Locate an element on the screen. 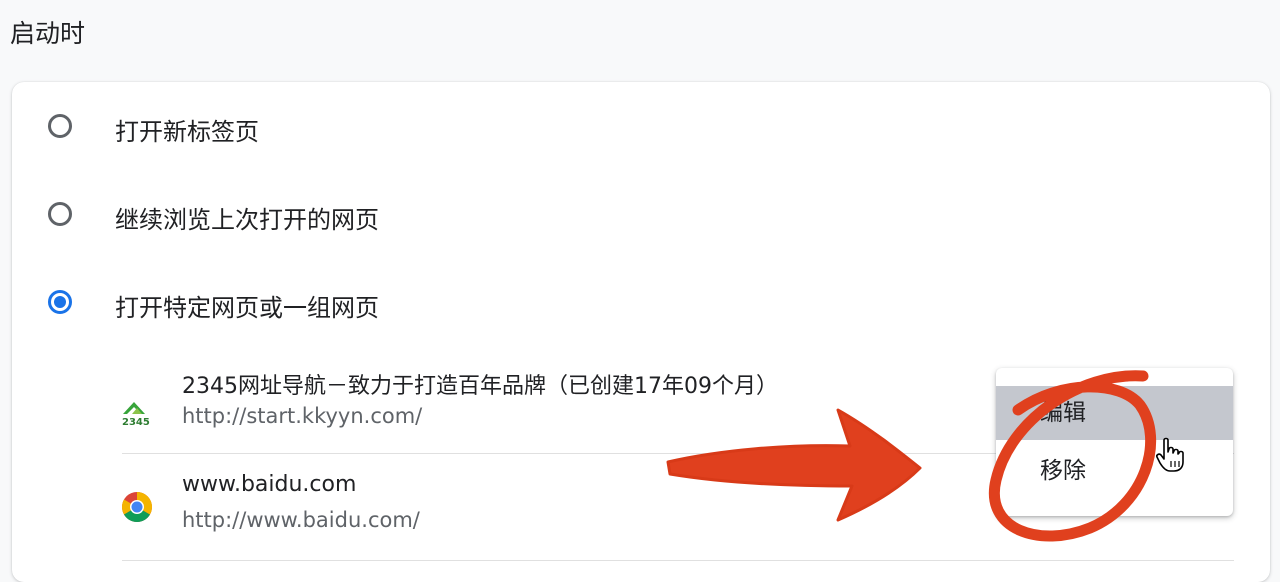 This screenshot has width=1280, height=582. radio-continue is located at coordinates (60, 214).